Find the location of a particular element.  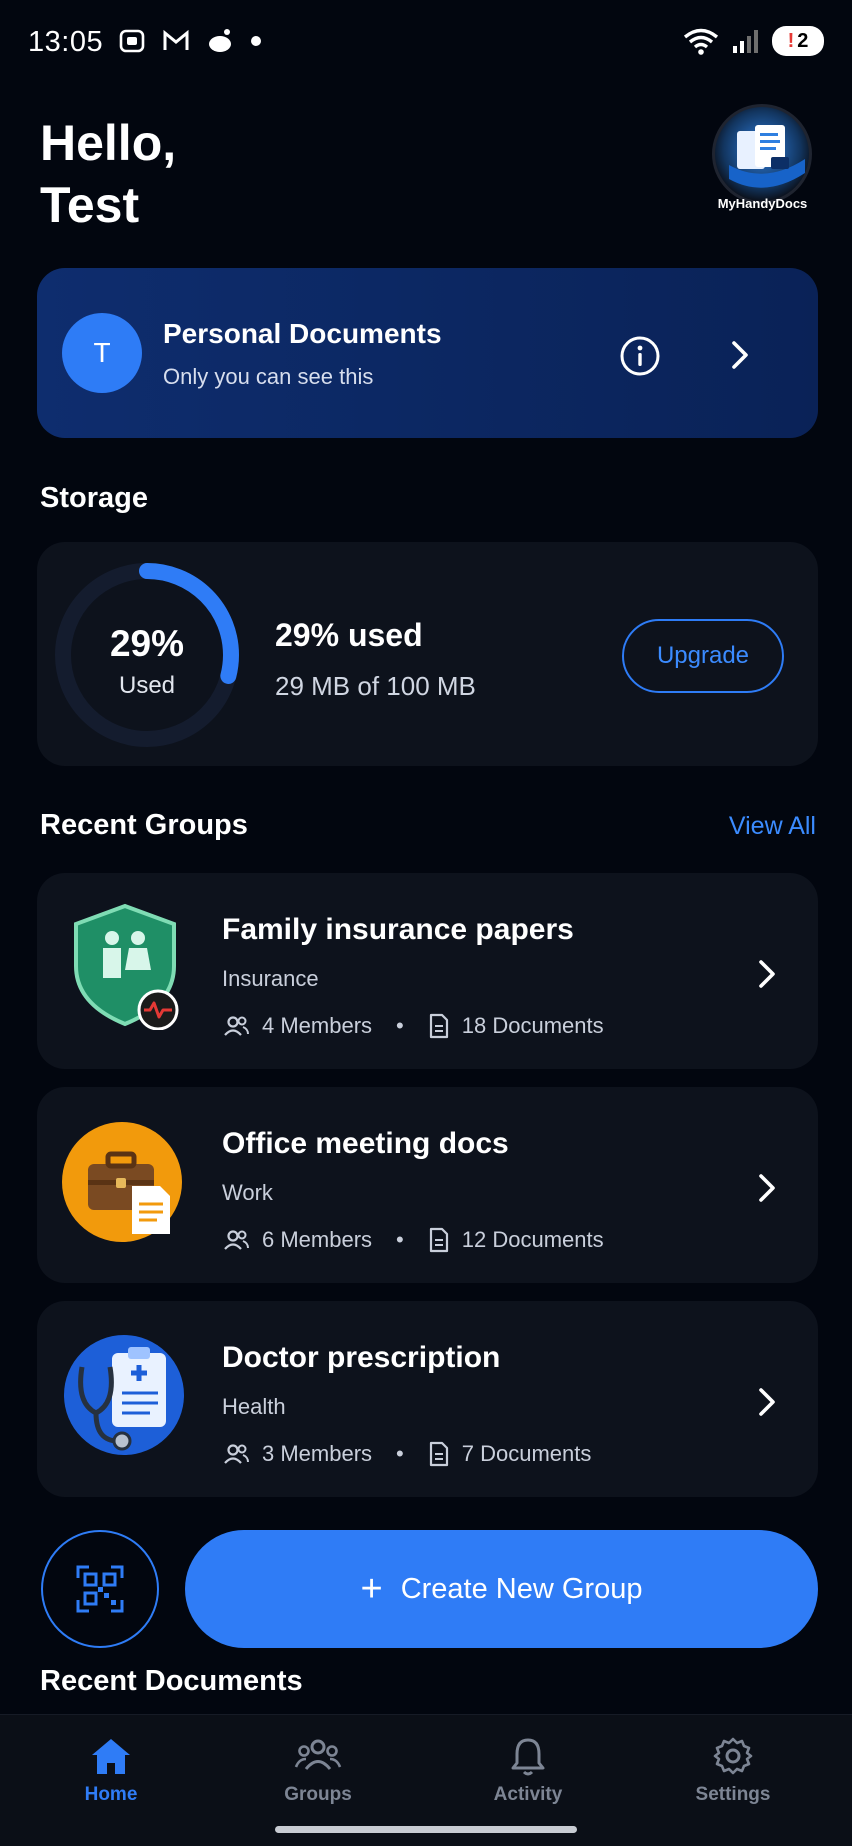

gmail-icon is located at coordinates (176, 39).